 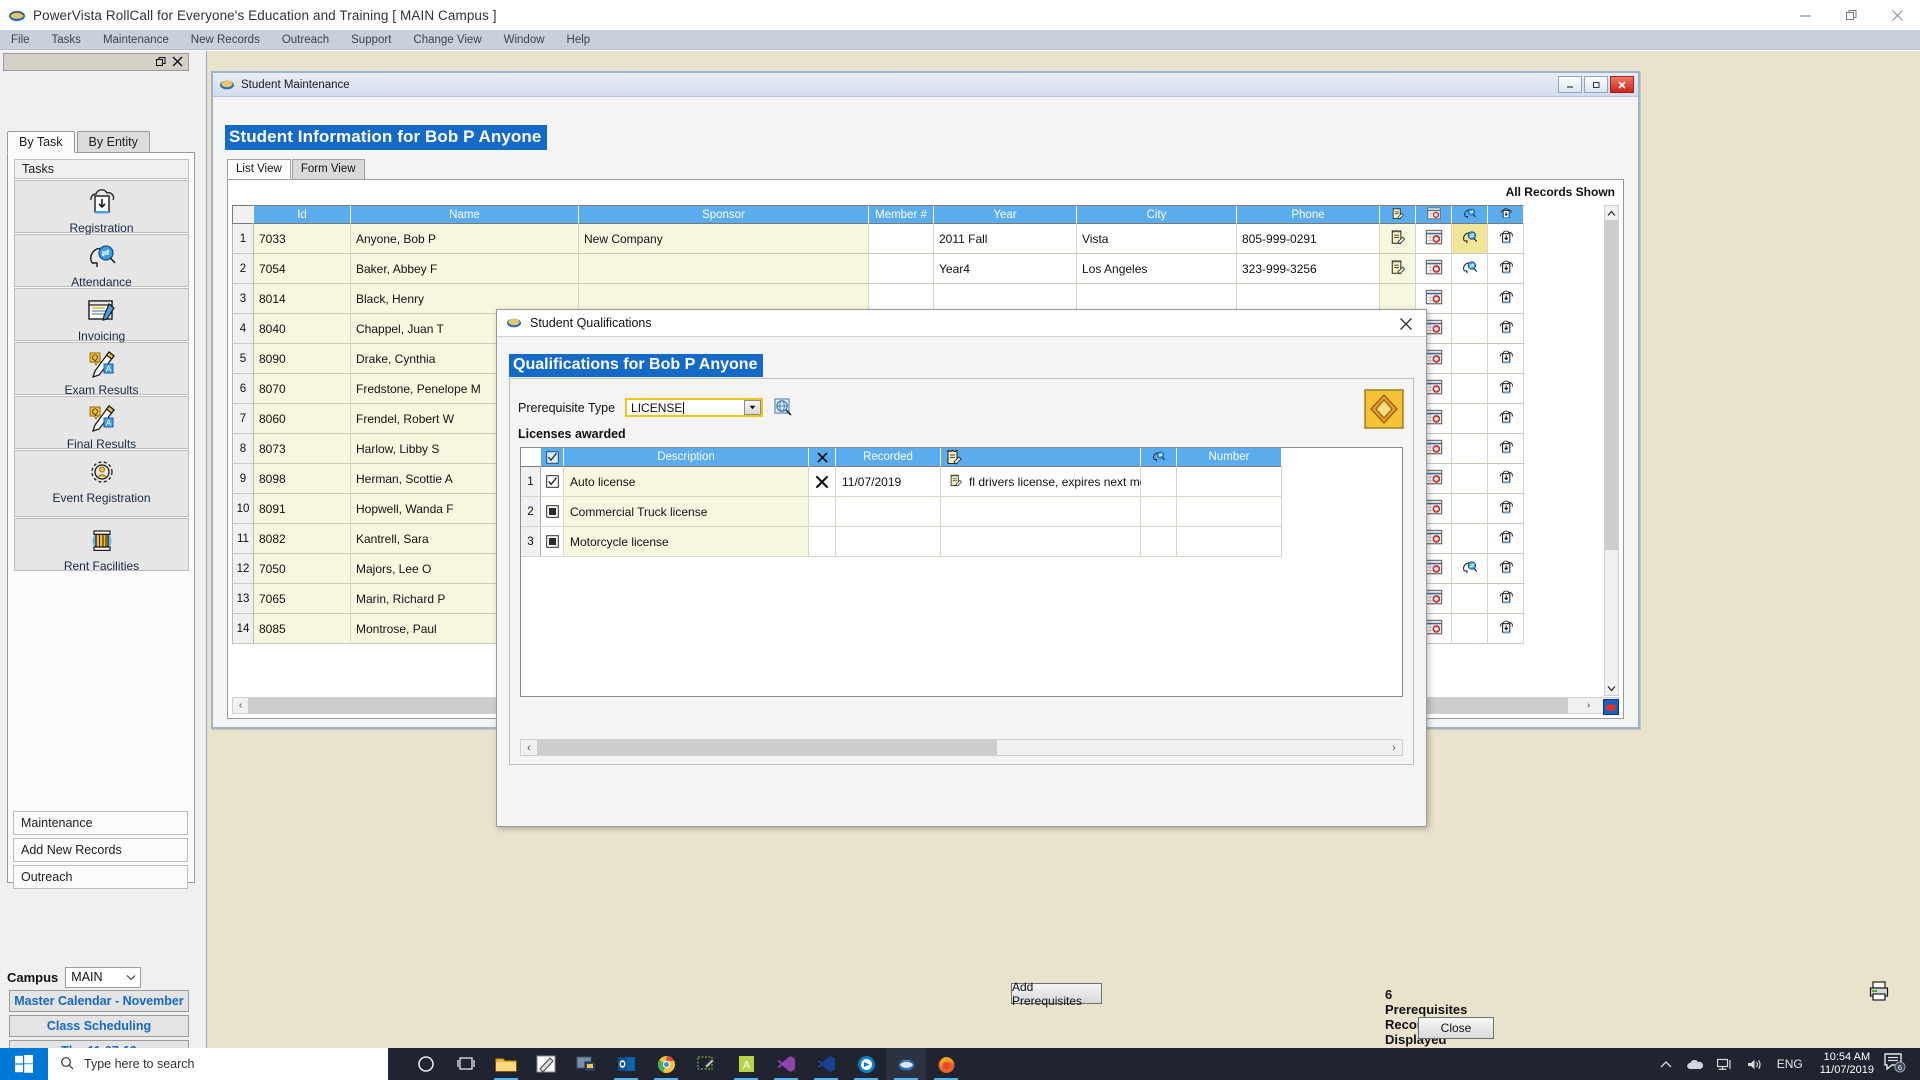 I want to click on column-header-sponsor: Sponsor, so click(x=724, y=214).